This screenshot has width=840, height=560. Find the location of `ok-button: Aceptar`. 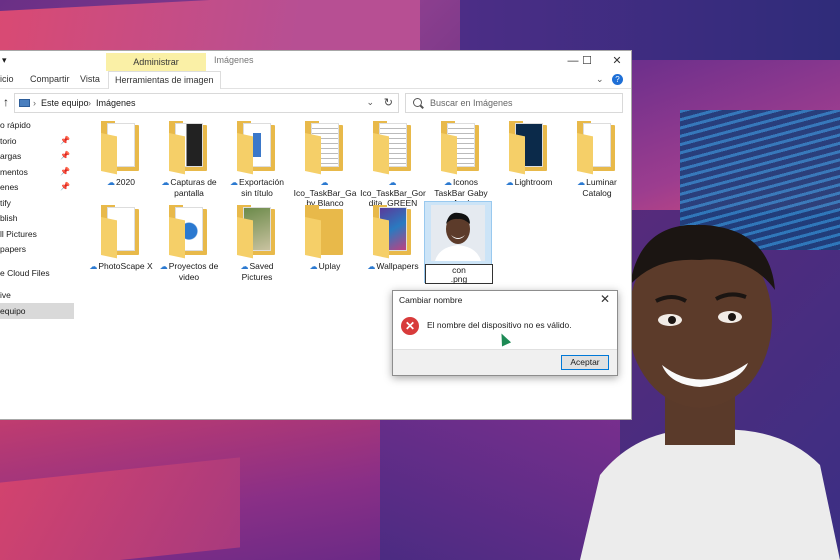

ok-button: Aceptar is located at coordinates (585, 362).